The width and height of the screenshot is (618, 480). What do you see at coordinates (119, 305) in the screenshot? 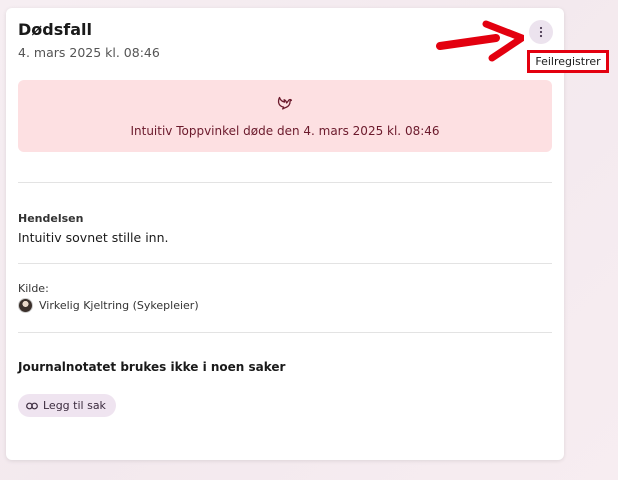
I see `source-name: Virkelig Kjeltring (Sykepleier)` at bounding box center [119, 305].